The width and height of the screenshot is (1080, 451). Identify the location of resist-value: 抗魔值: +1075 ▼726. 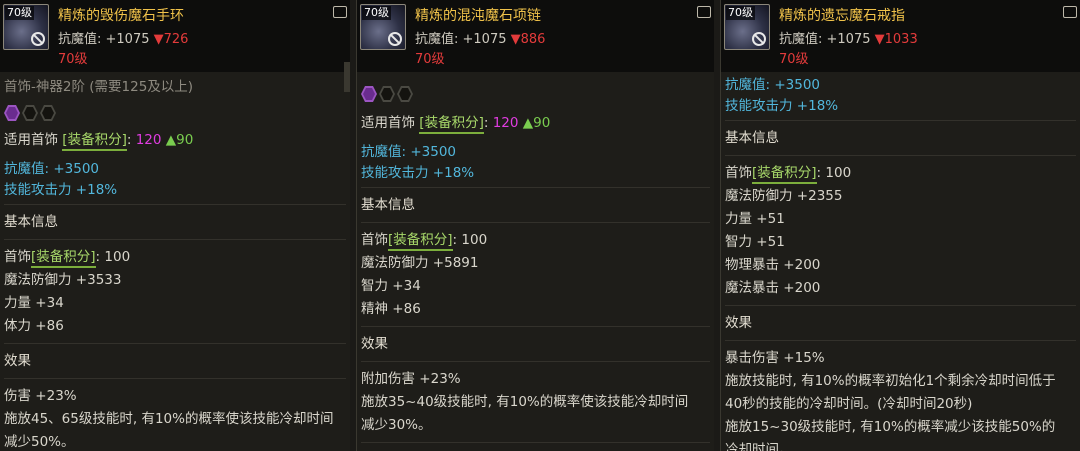
(123, 37).